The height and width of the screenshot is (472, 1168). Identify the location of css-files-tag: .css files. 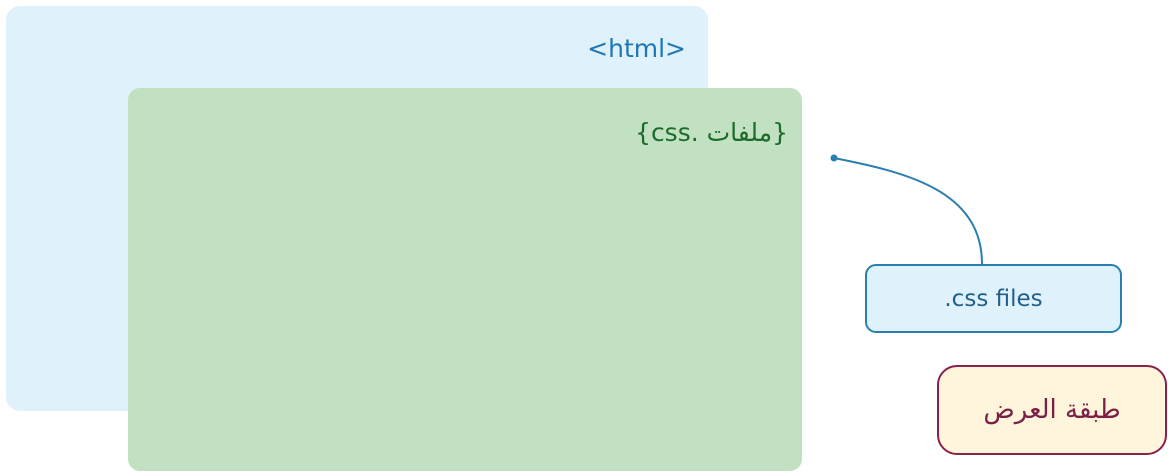
(993, 298).